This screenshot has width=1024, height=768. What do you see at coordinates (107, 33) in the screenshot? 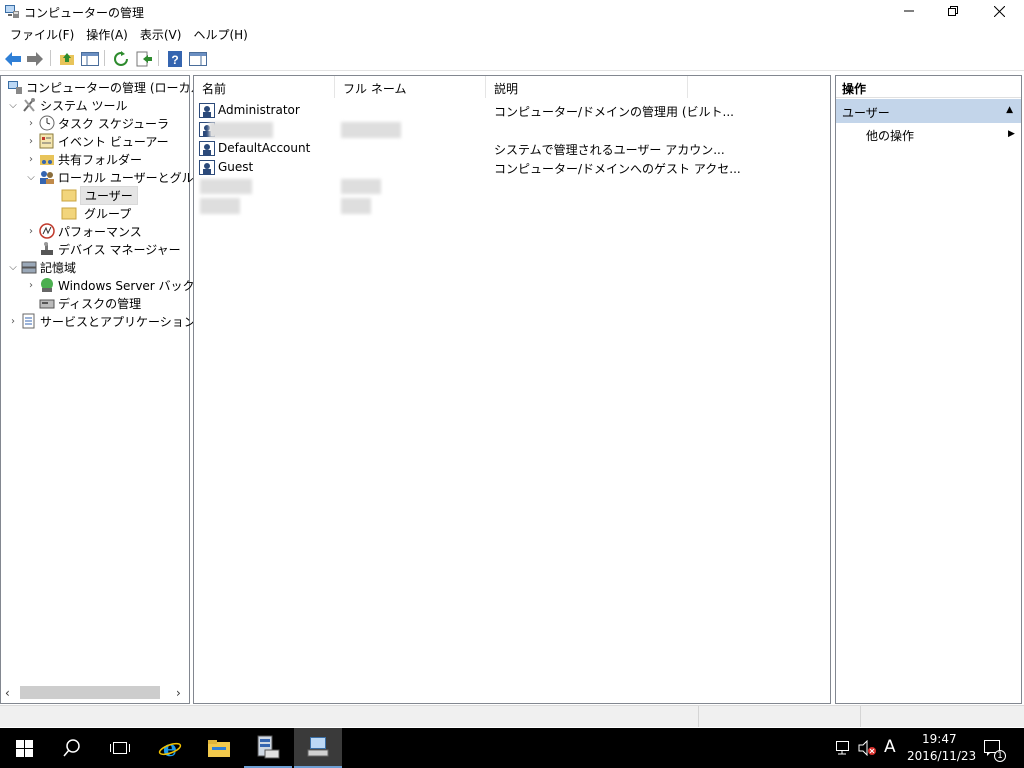
I see `menu-action: 操作(A)` at bounding box center [107, 33].